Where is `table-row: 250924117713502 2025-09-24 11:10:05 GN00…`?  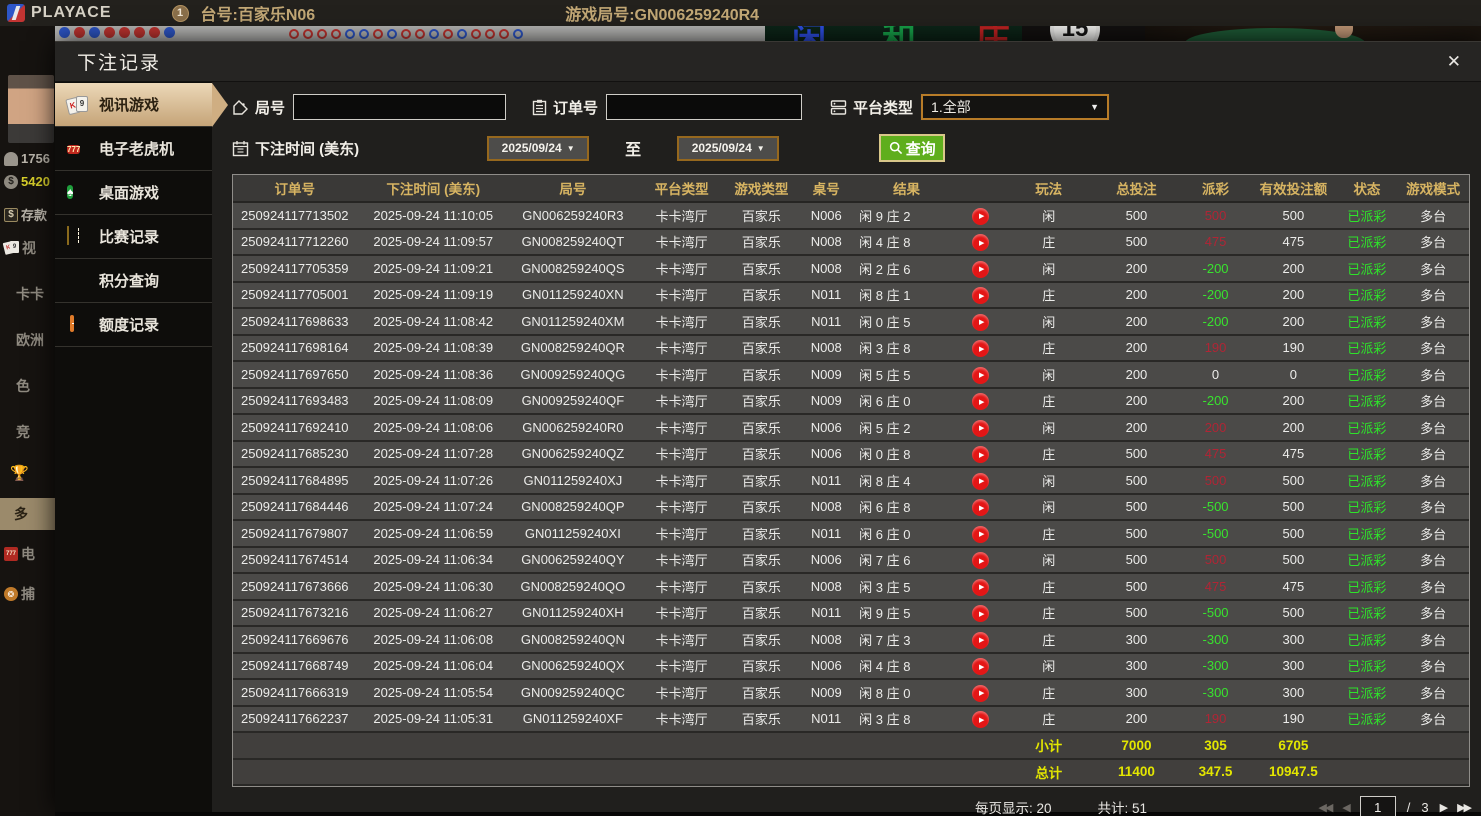 table-row: 250924117713502 2025-09-24 11:10:05 GN00… is located at coordinates (851, 216).